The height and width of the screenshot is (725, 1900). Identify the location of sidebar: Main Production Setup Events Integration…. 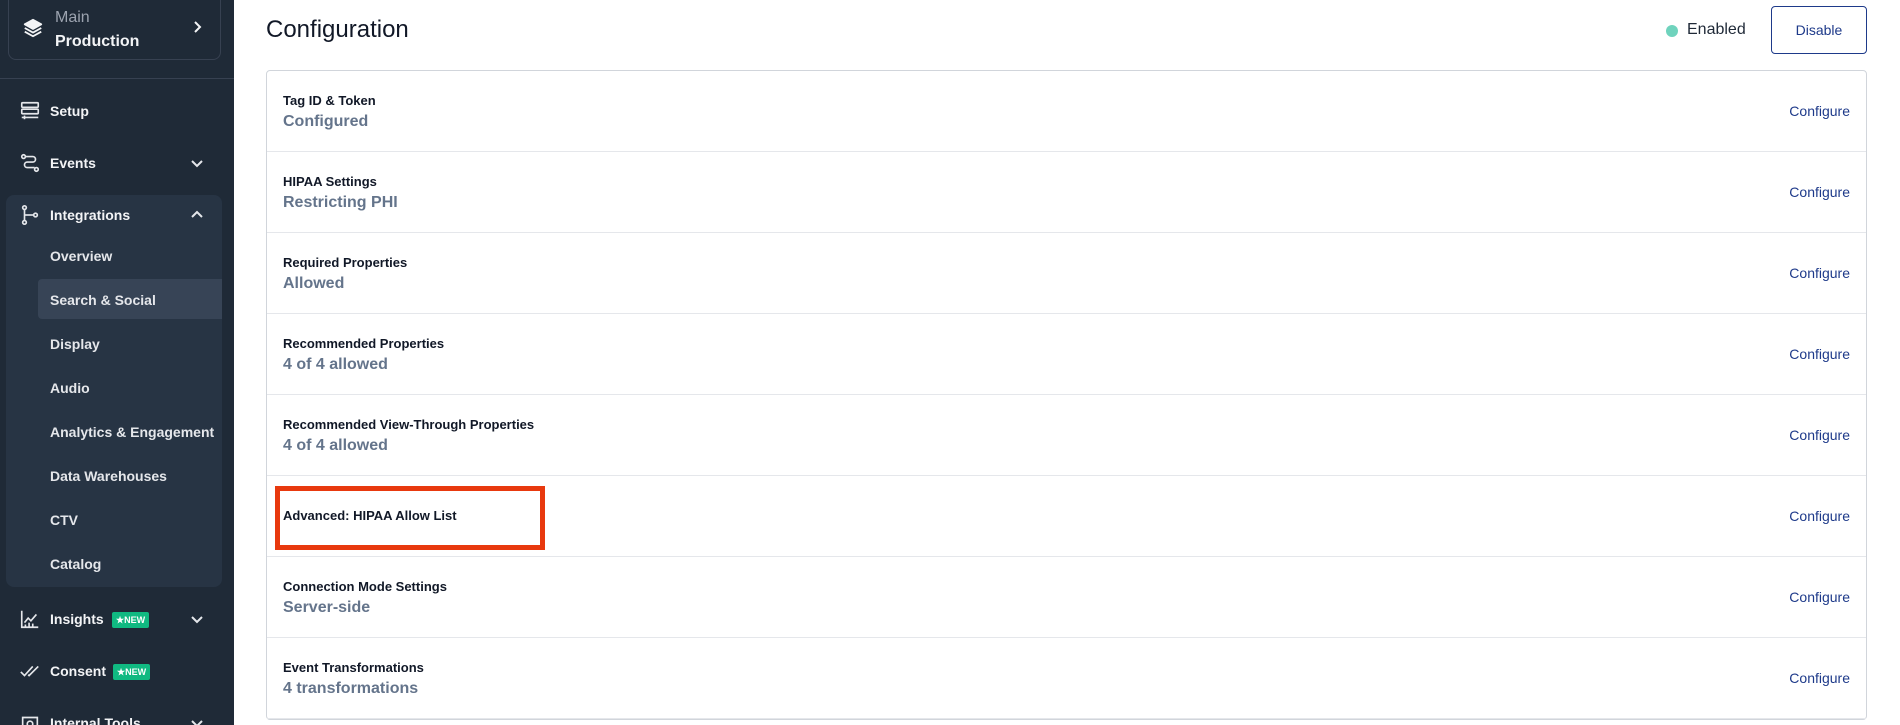
(117, 362).